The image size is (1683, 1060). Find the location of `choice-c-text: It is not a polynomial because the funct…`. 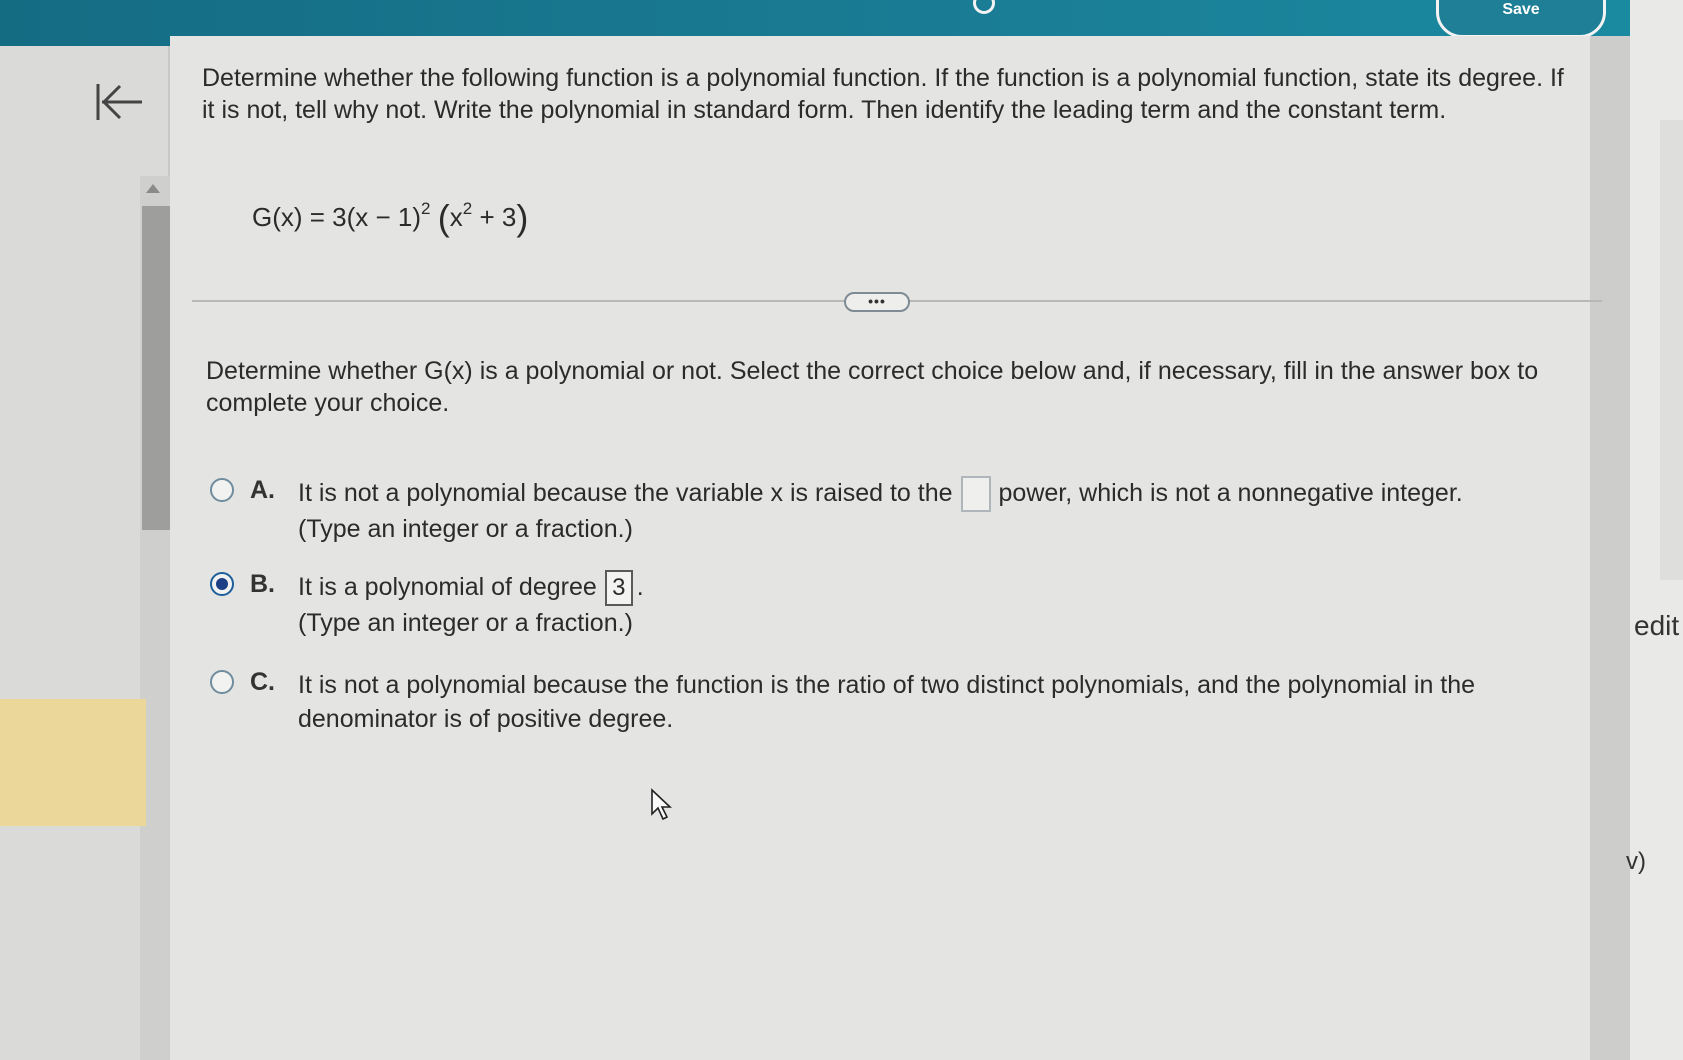

choice-c-text: It is not a polynomial because the funct… is located at coordinates (887, 702).